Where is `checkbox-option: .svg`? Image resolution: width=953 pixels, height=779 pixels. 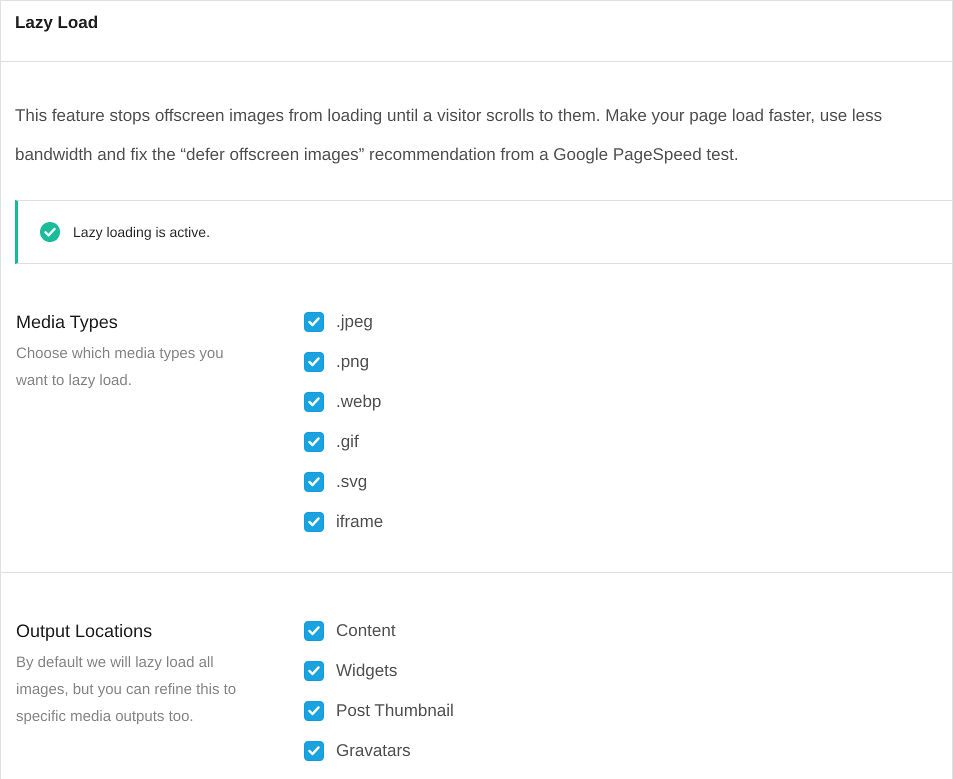
checkbox-option: .svg is located at coordinates (336, 482).